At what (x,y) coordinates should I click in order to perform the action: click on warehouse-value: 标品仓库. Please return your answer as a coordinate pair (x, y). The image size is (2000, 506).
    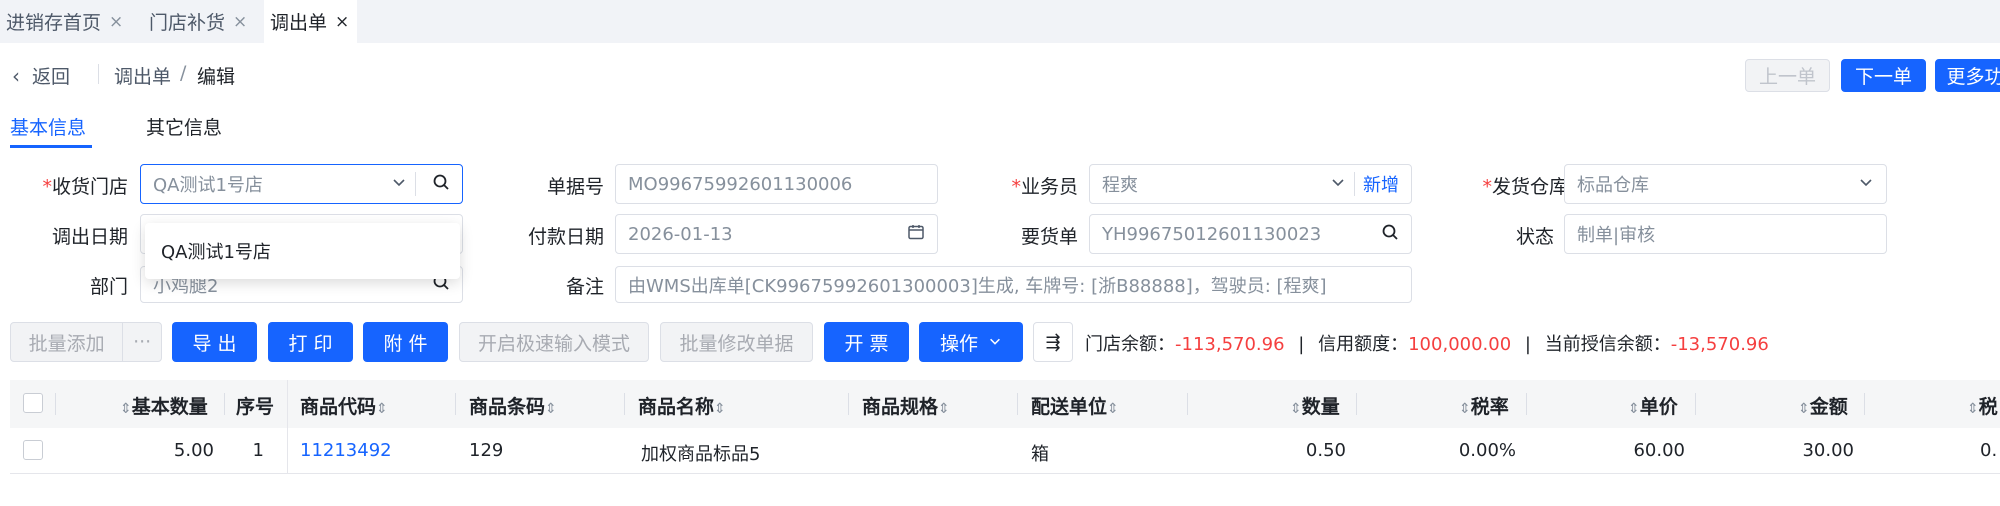
    Looking at the image, I should click on (1613, 185).